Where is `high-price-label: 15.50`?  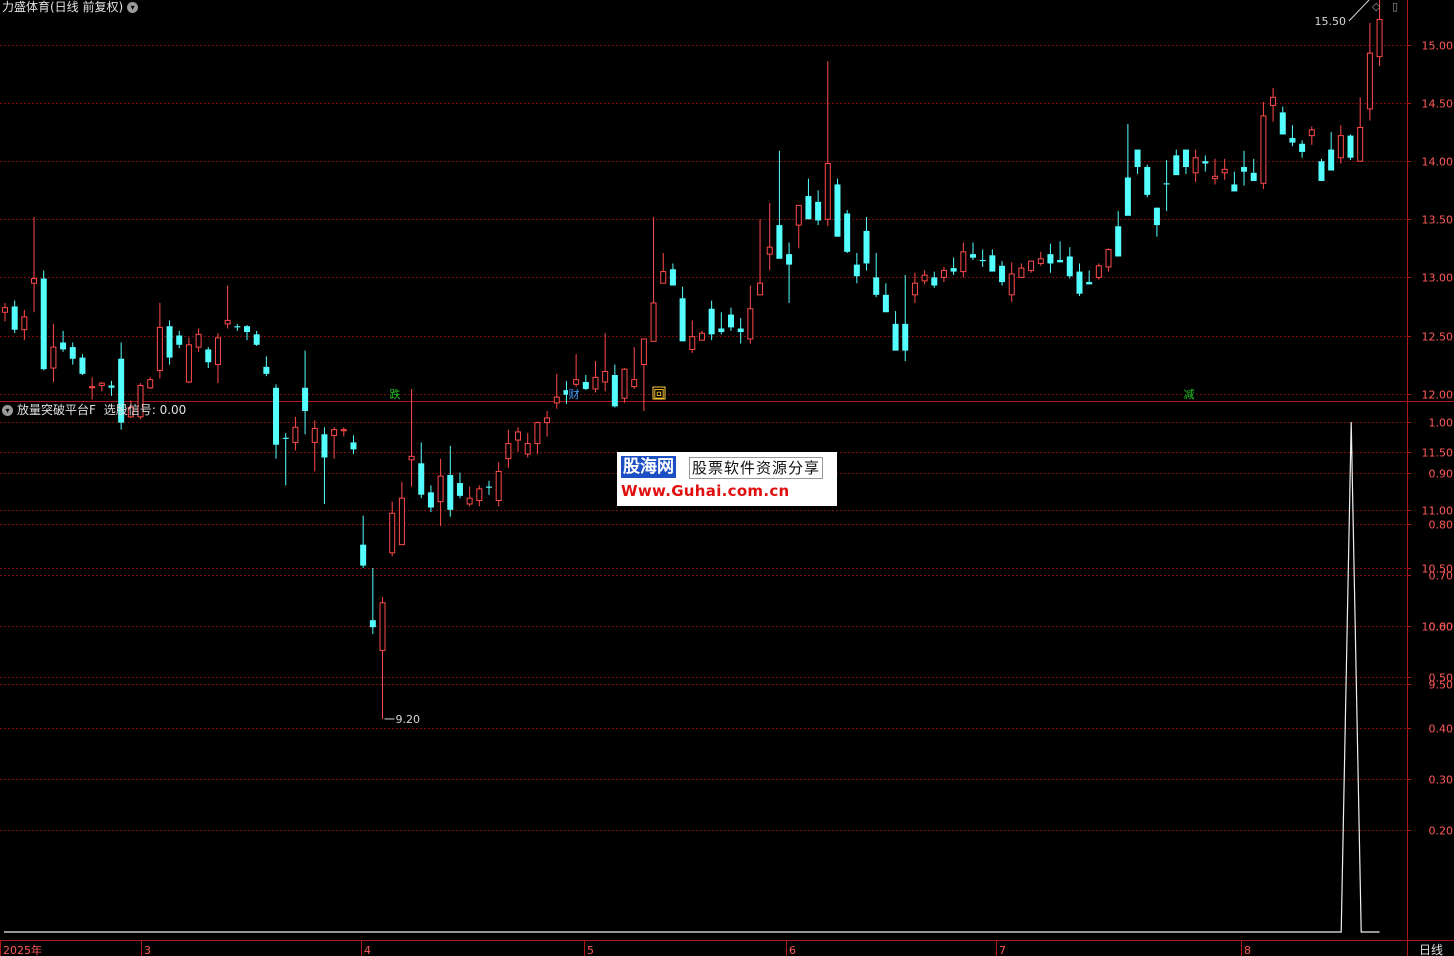
high-price-label: 15.50 is located at coordinates (1331, 21).